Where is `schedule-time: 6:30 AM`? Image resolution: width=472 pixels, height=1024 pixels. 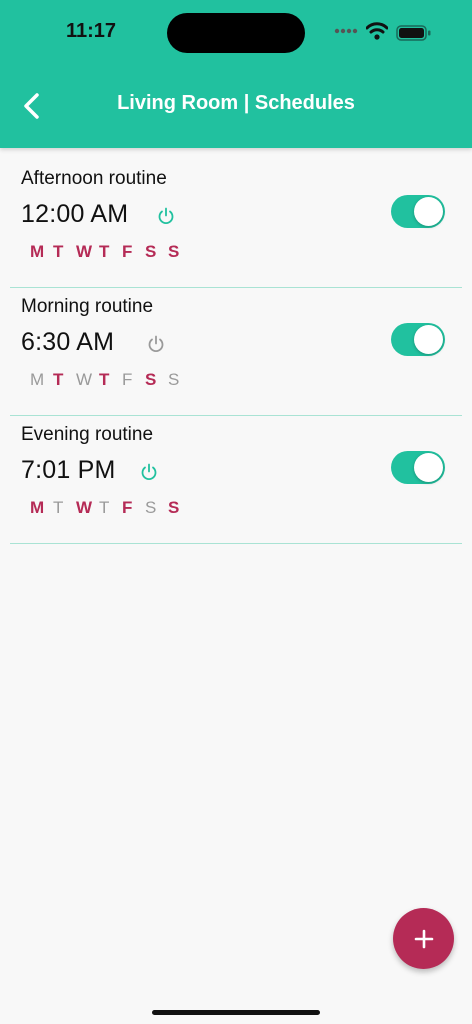 schedule-time: 6:30 AM is located at coordinates (68, 342).